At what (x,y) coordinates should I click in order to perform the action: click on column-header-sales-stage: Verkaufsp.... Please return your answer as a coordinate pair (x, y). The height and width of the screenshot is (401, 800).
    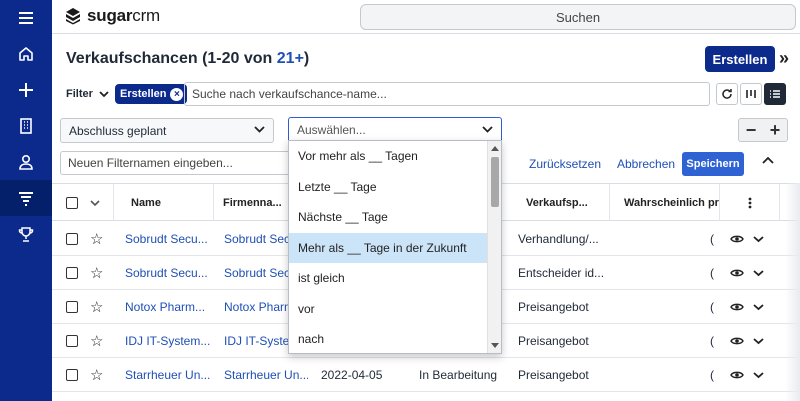
    Looking at the image, I should click on (560, 202).